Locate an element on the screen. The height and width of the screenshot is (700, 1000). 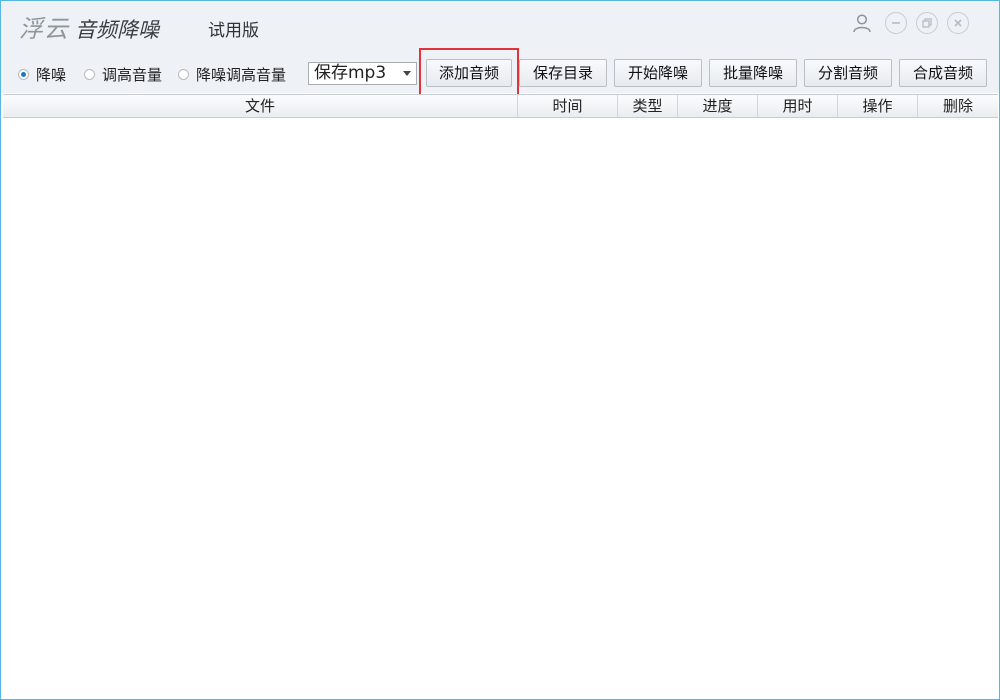
add-audio-button: 添加音频 is located at coordinates (469, 73).